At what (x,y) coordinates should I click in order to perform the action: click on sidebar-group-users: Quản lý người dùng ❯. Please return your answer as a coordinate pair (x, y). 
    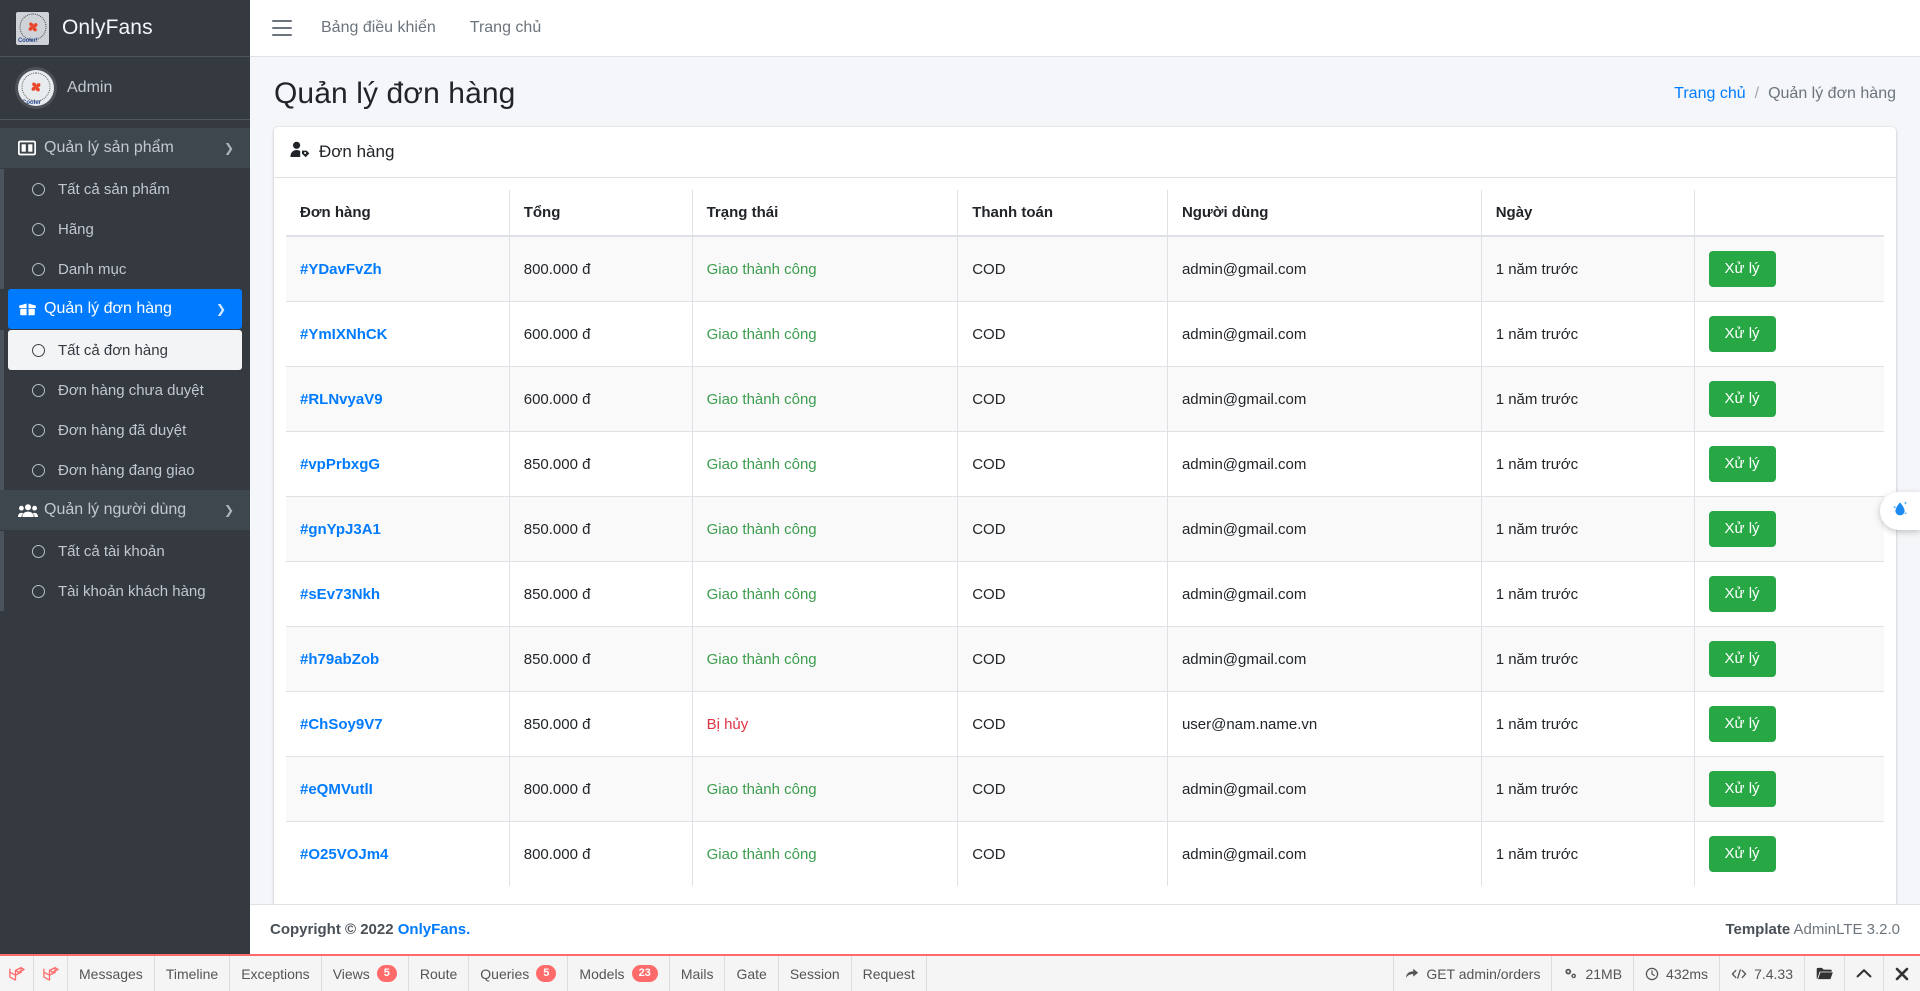
    Looking at the image, I should click on (125, 510).